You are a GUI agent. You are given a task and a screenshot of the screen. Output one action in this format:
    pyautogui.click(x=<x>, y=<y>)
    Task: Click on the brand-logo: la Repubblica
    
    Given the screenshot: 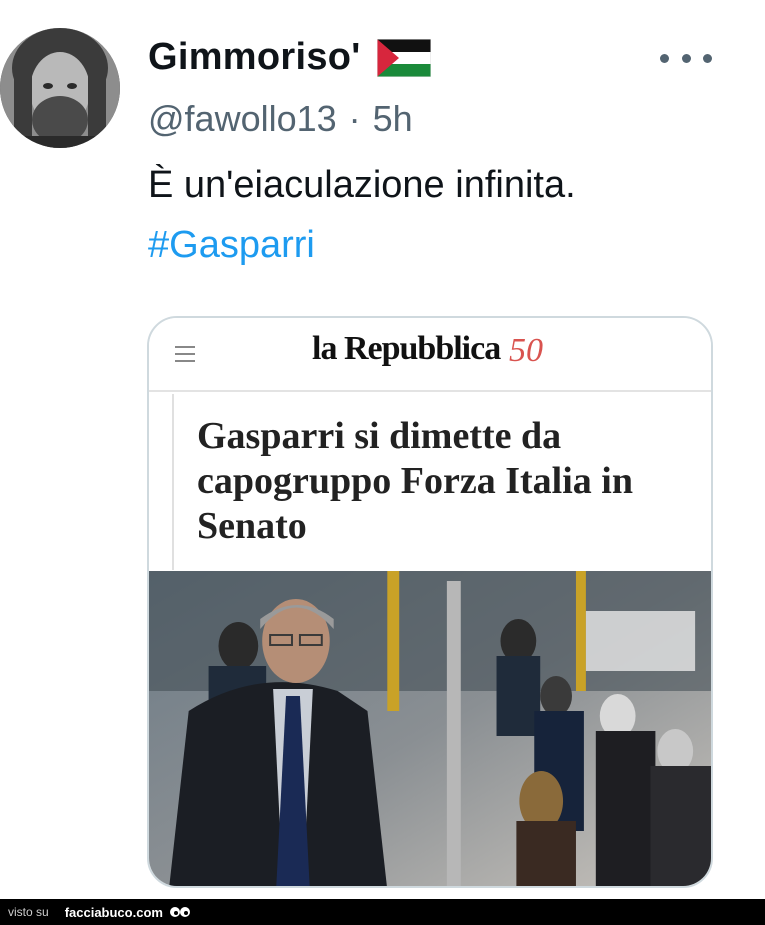 What is the action you would take?
    pyautogui.click(x=406, y=348)
    